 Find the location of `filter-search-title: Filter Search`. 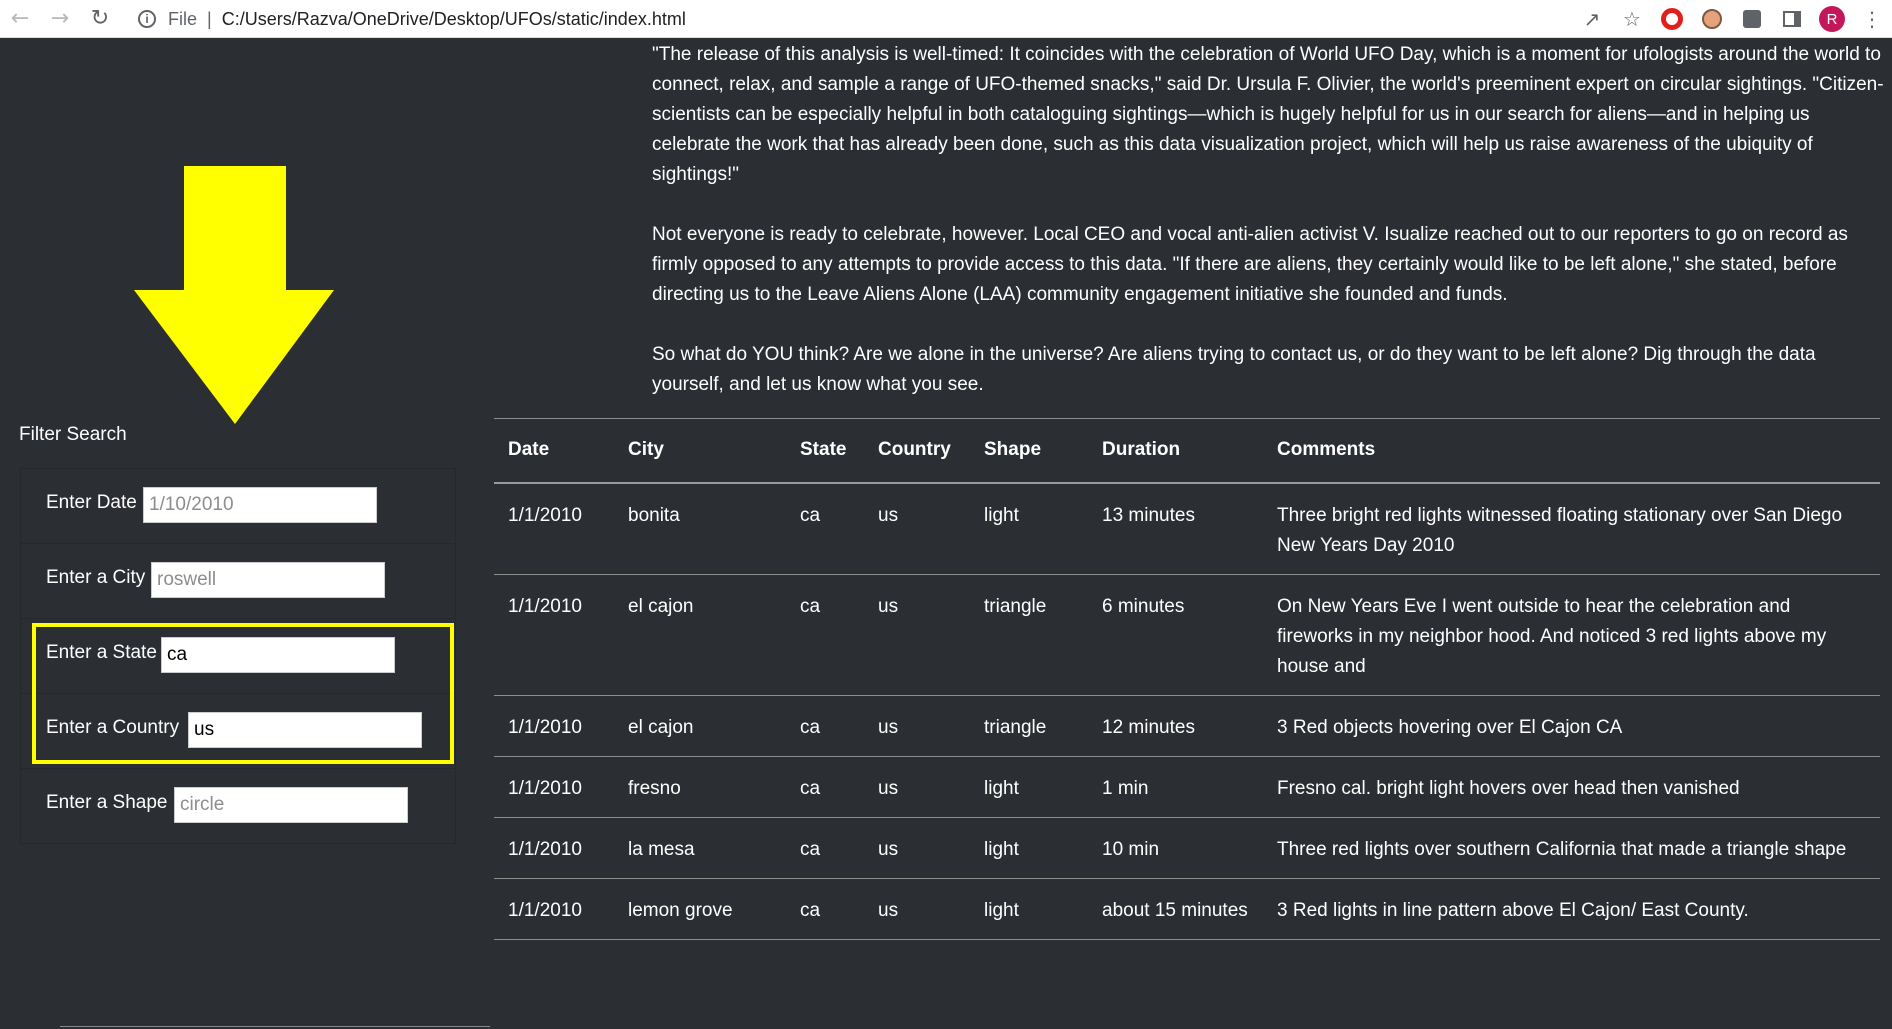

filter-search-title: Filter Search is located at coordinates (73, 434).